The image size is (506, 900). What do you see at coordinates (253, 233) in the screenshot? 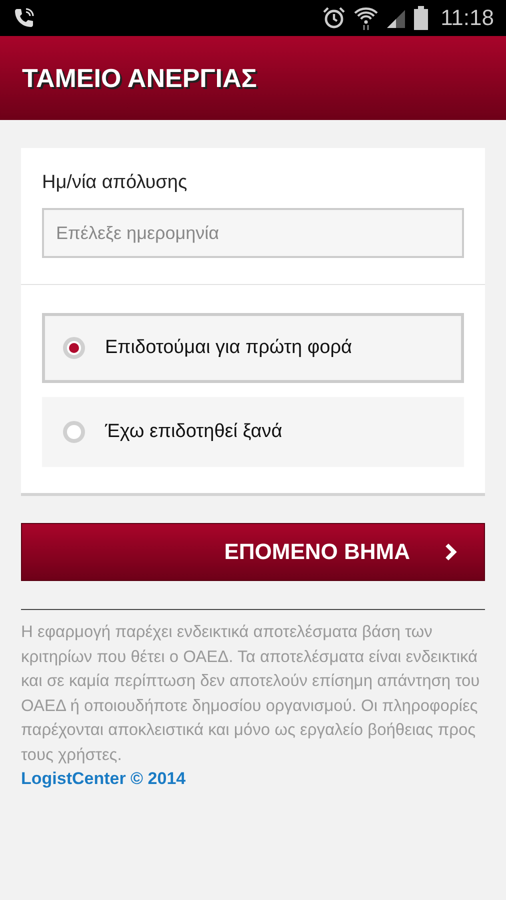
I see `date-field: Επέλεξε ημερομηνία` at bounding box center [253, 233].